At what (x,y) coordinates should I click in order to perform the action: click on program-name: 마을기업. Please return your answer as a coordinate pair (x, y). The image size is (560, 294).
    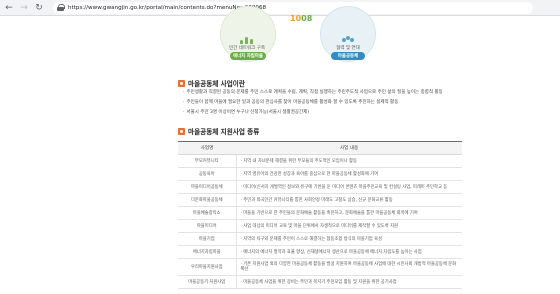
    Looking at the image, I should click on (207, 239).